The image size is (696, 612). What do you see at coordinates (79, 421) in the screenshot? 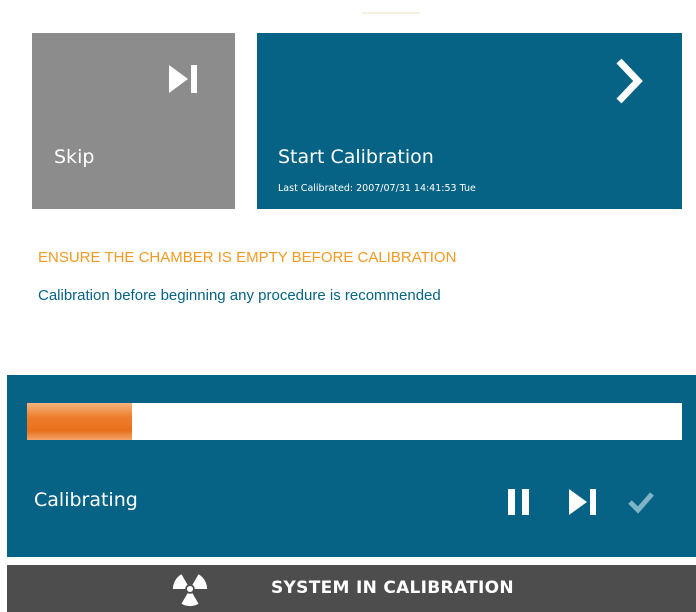
I see `calibration-progress-fill` at bounding box center [79, 421].